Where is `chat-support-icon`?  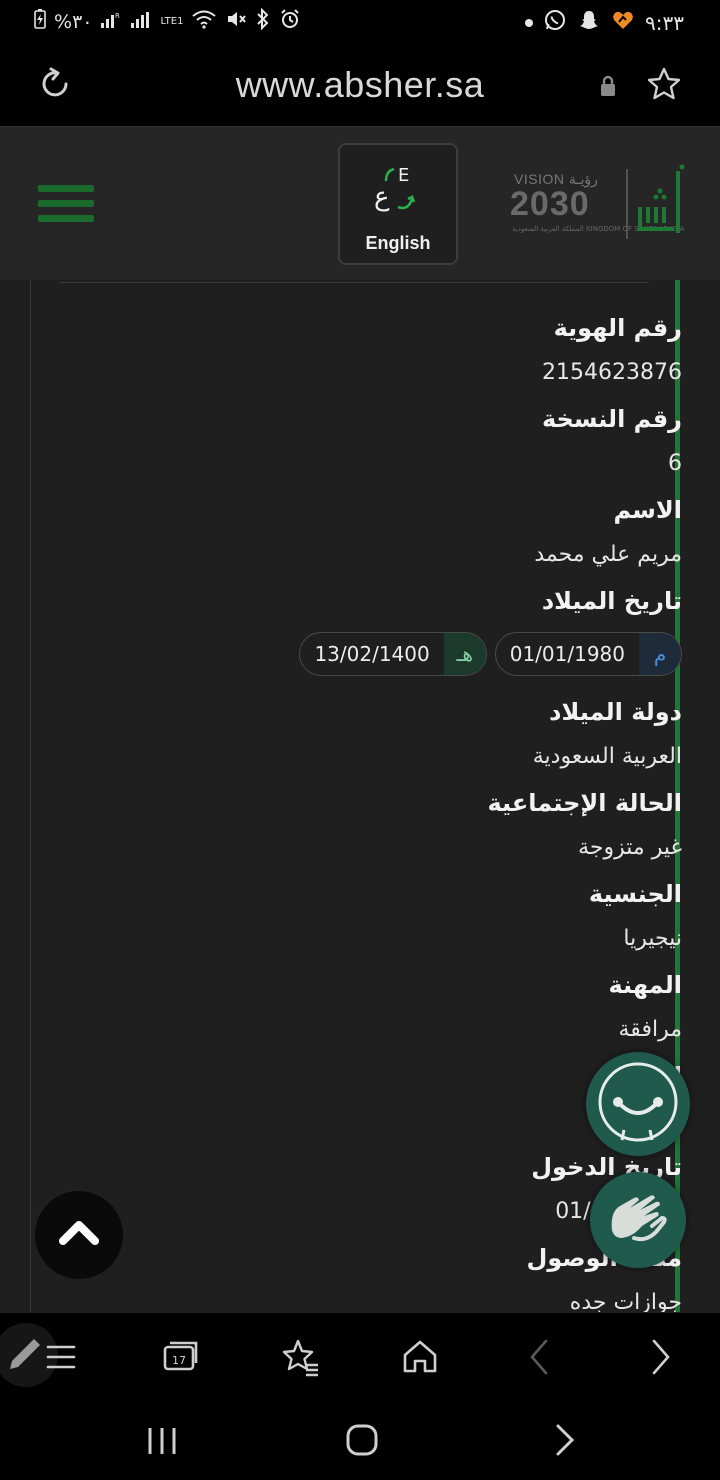
chat-support-icon is located at coordinates (638, 1102).